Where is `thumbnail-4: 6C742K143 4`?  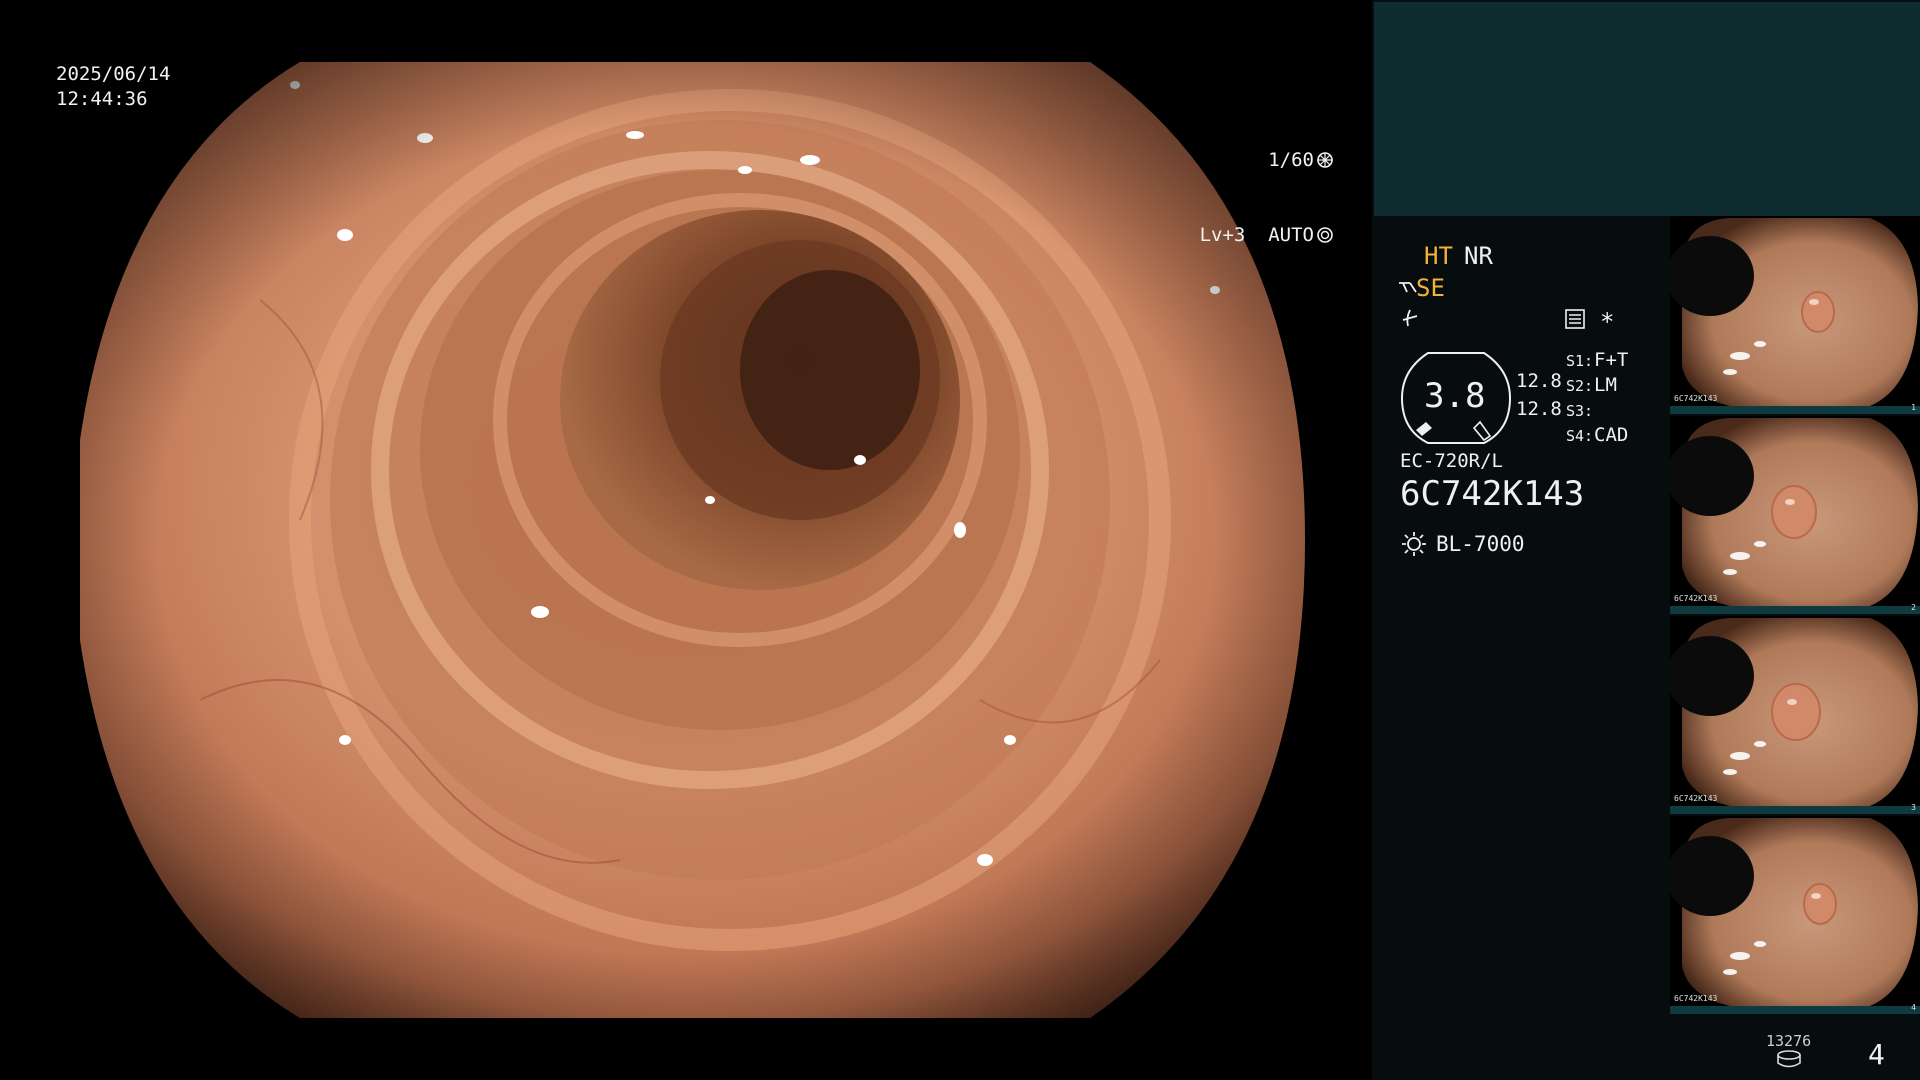
thumbnail-4: 6C742K143 4 is located at coordinates (1795, 915).